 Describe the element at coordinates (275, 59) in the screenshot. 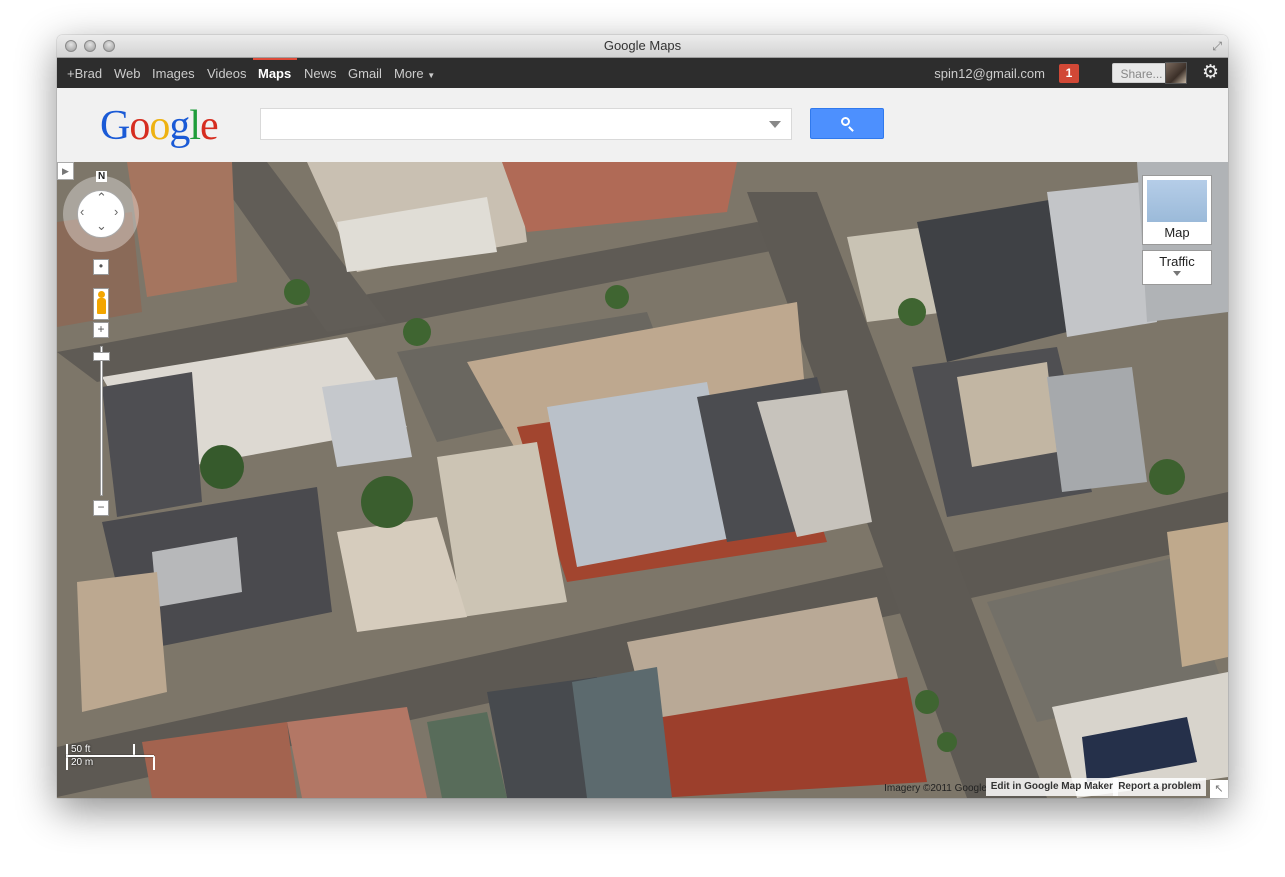

I see `active-tab-indicator` at that location.